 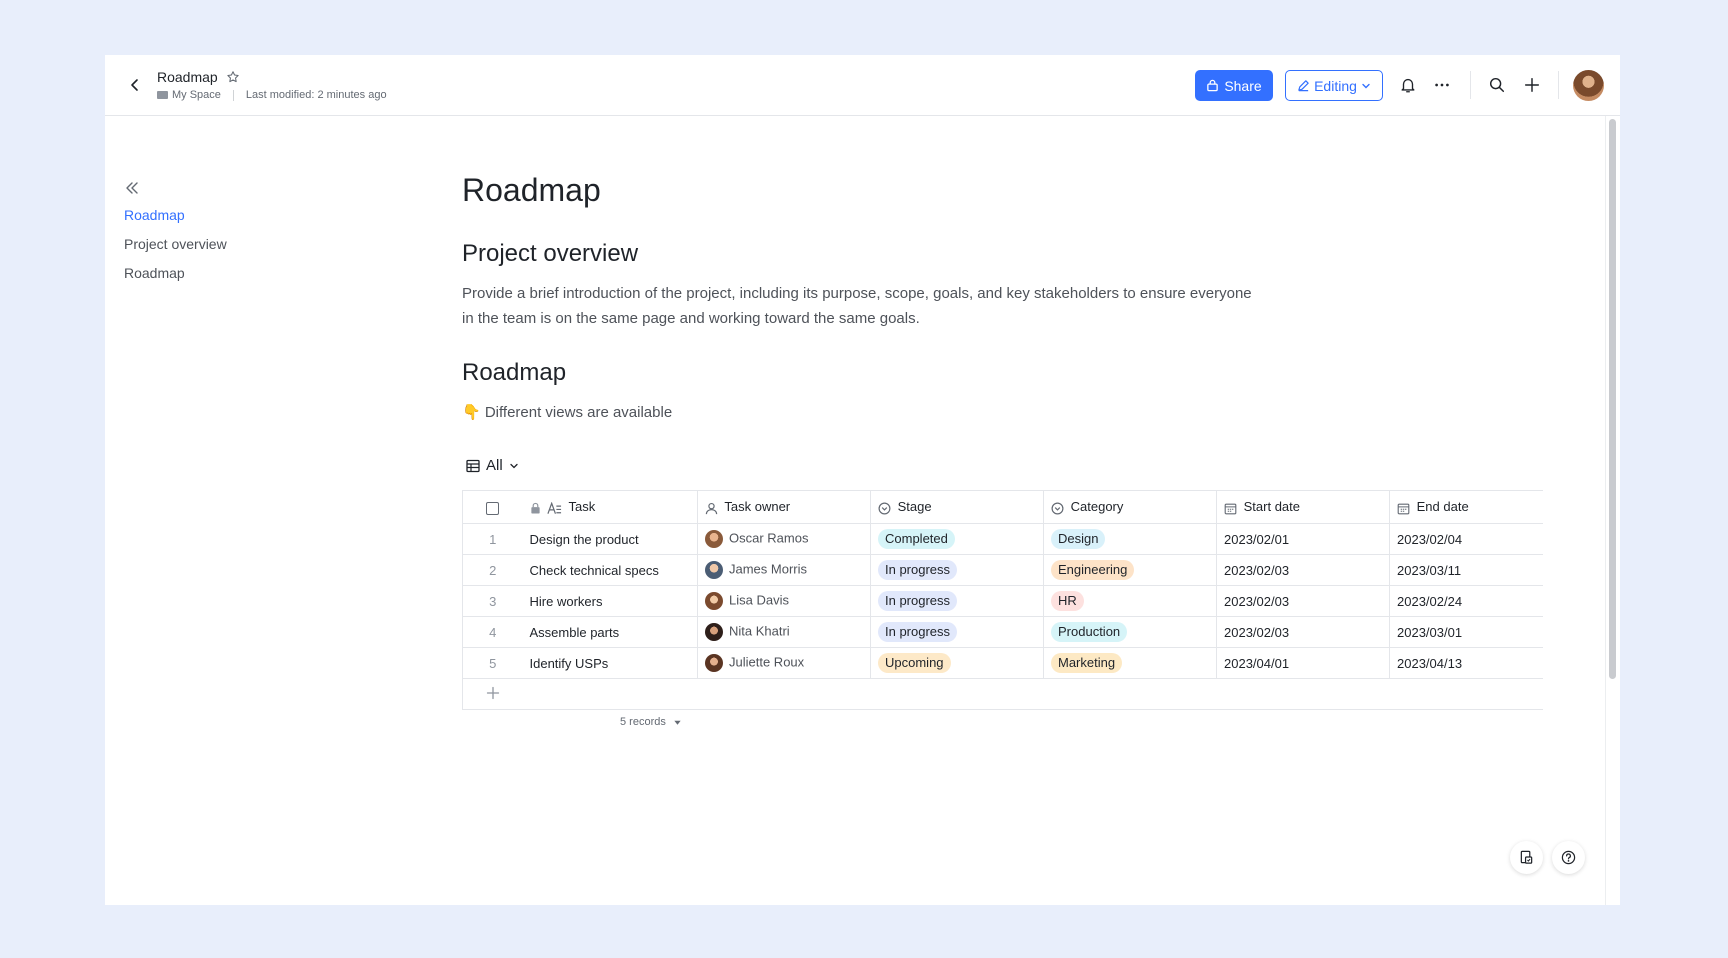 What do you see at coordinates (1532, 85) in the screenshot?
I see `add-button` at bounding box center [1532, 85].